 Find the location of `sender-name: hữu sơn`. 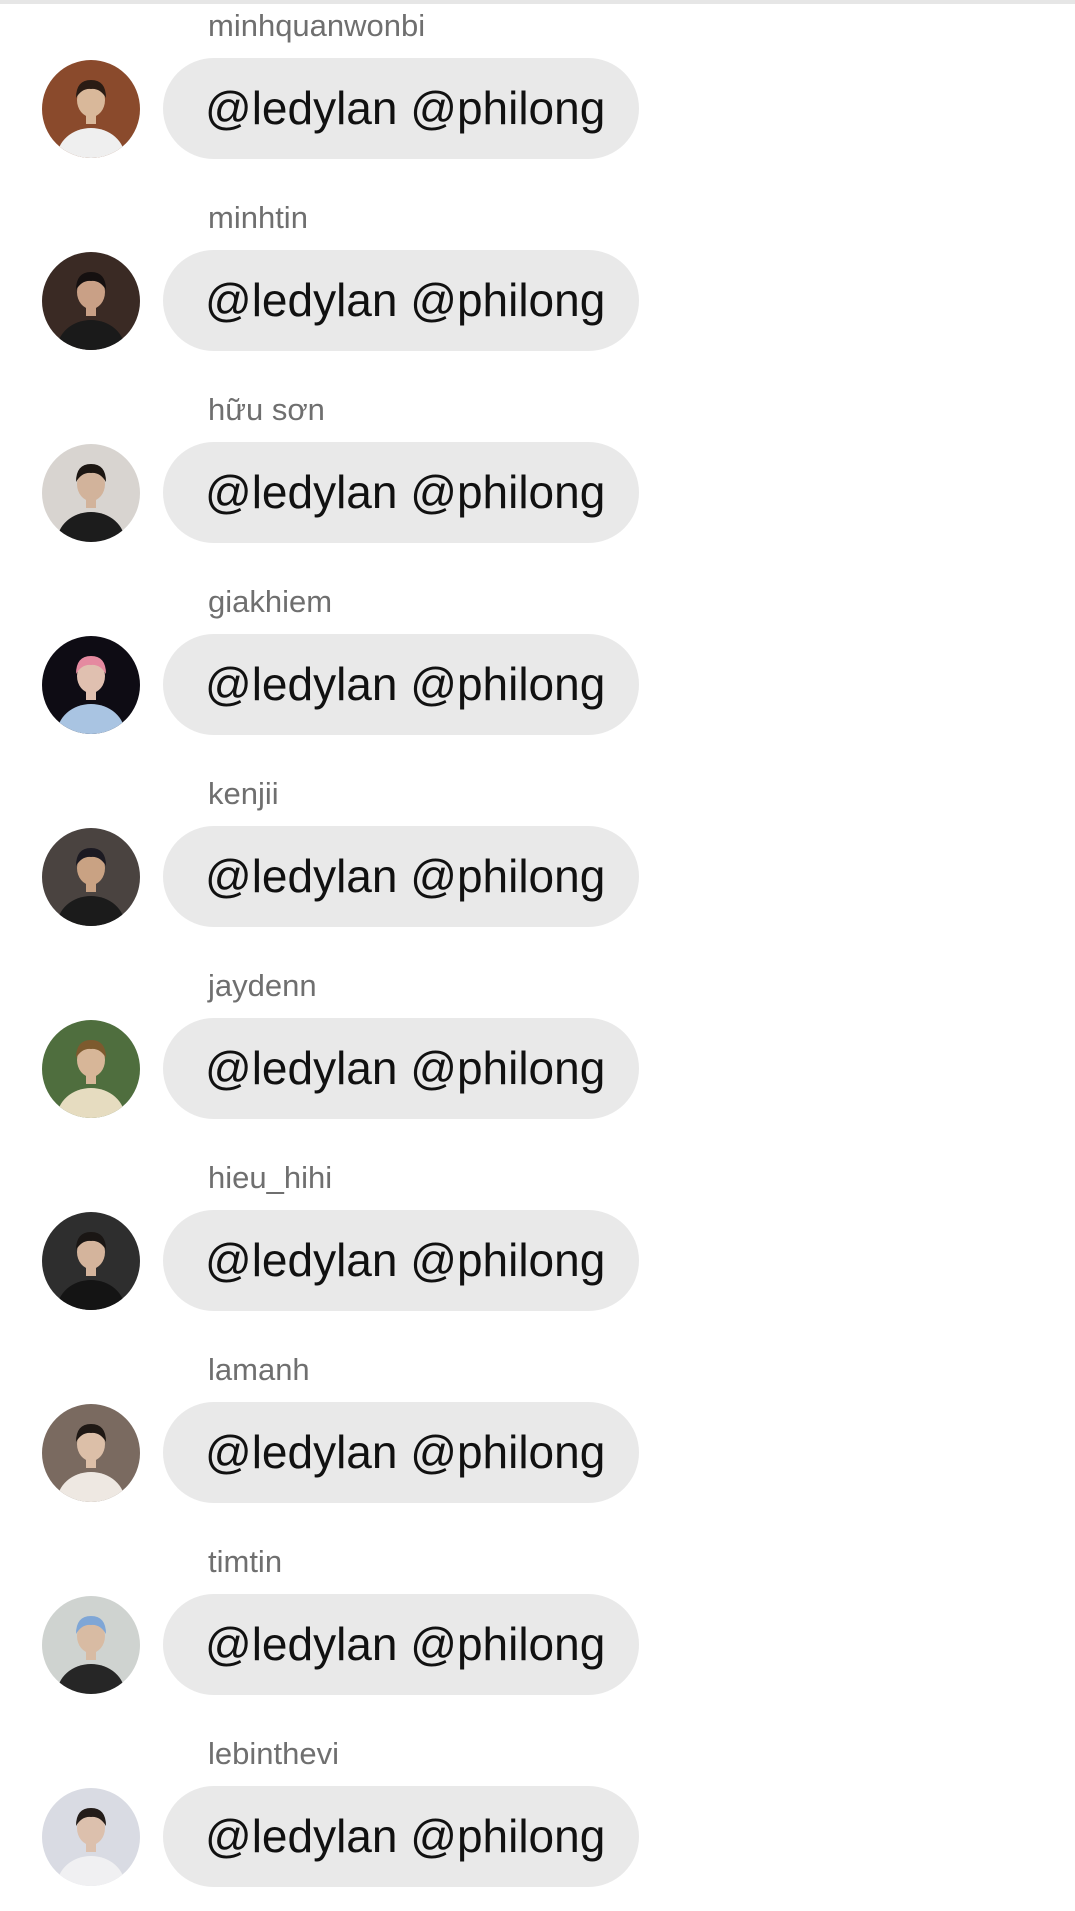

sender-name: hữu sơn is located at coordinates (266, 409).